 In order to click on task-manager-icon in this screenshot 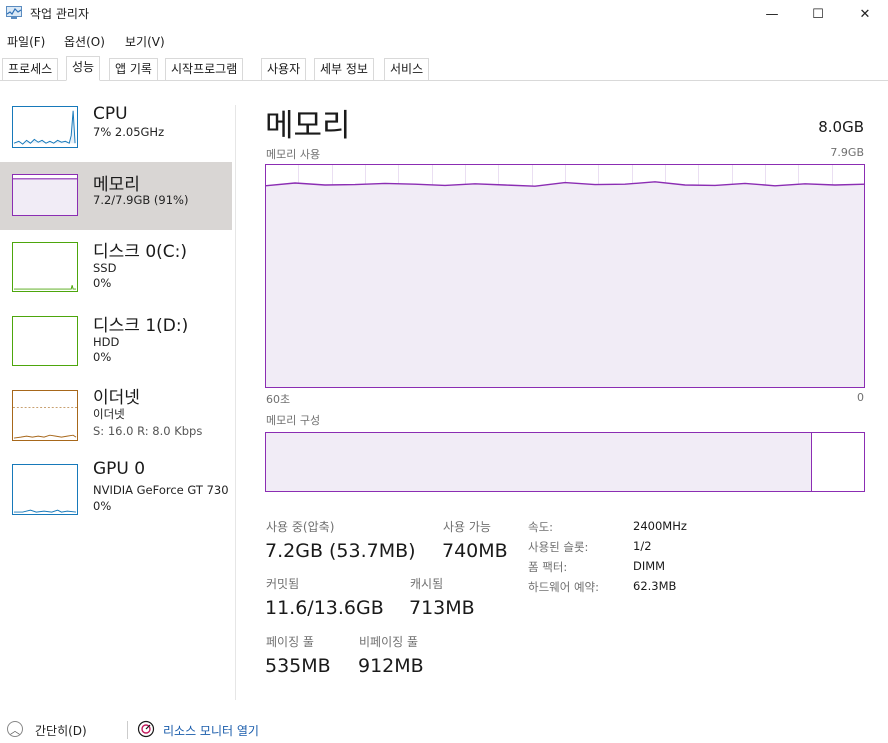, I will do `click(14, 12)`.